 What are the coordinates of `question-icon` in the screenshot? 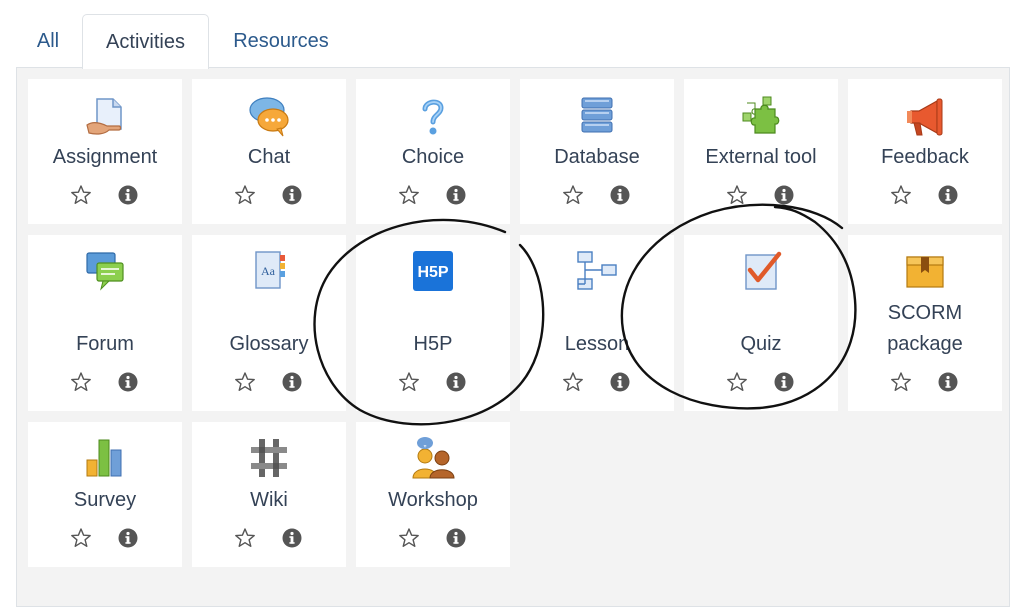 It's located at (433, 117).